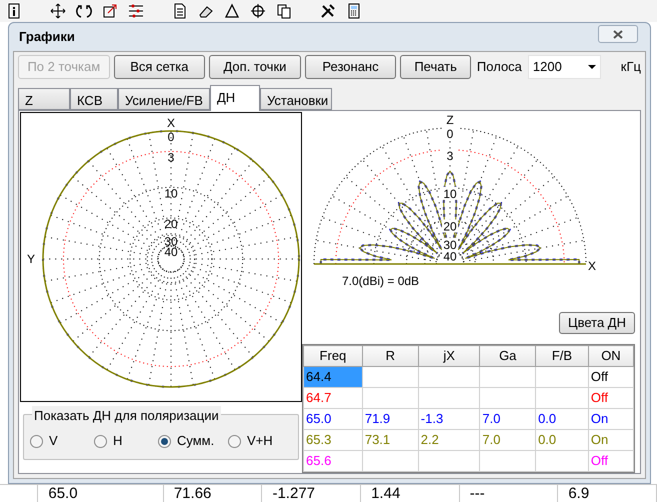 The height and width of the screenshot is (502, 657). Describe the element at coordinates (499, 67) in the screenshot. I see `band-label: Полоса` at that location.